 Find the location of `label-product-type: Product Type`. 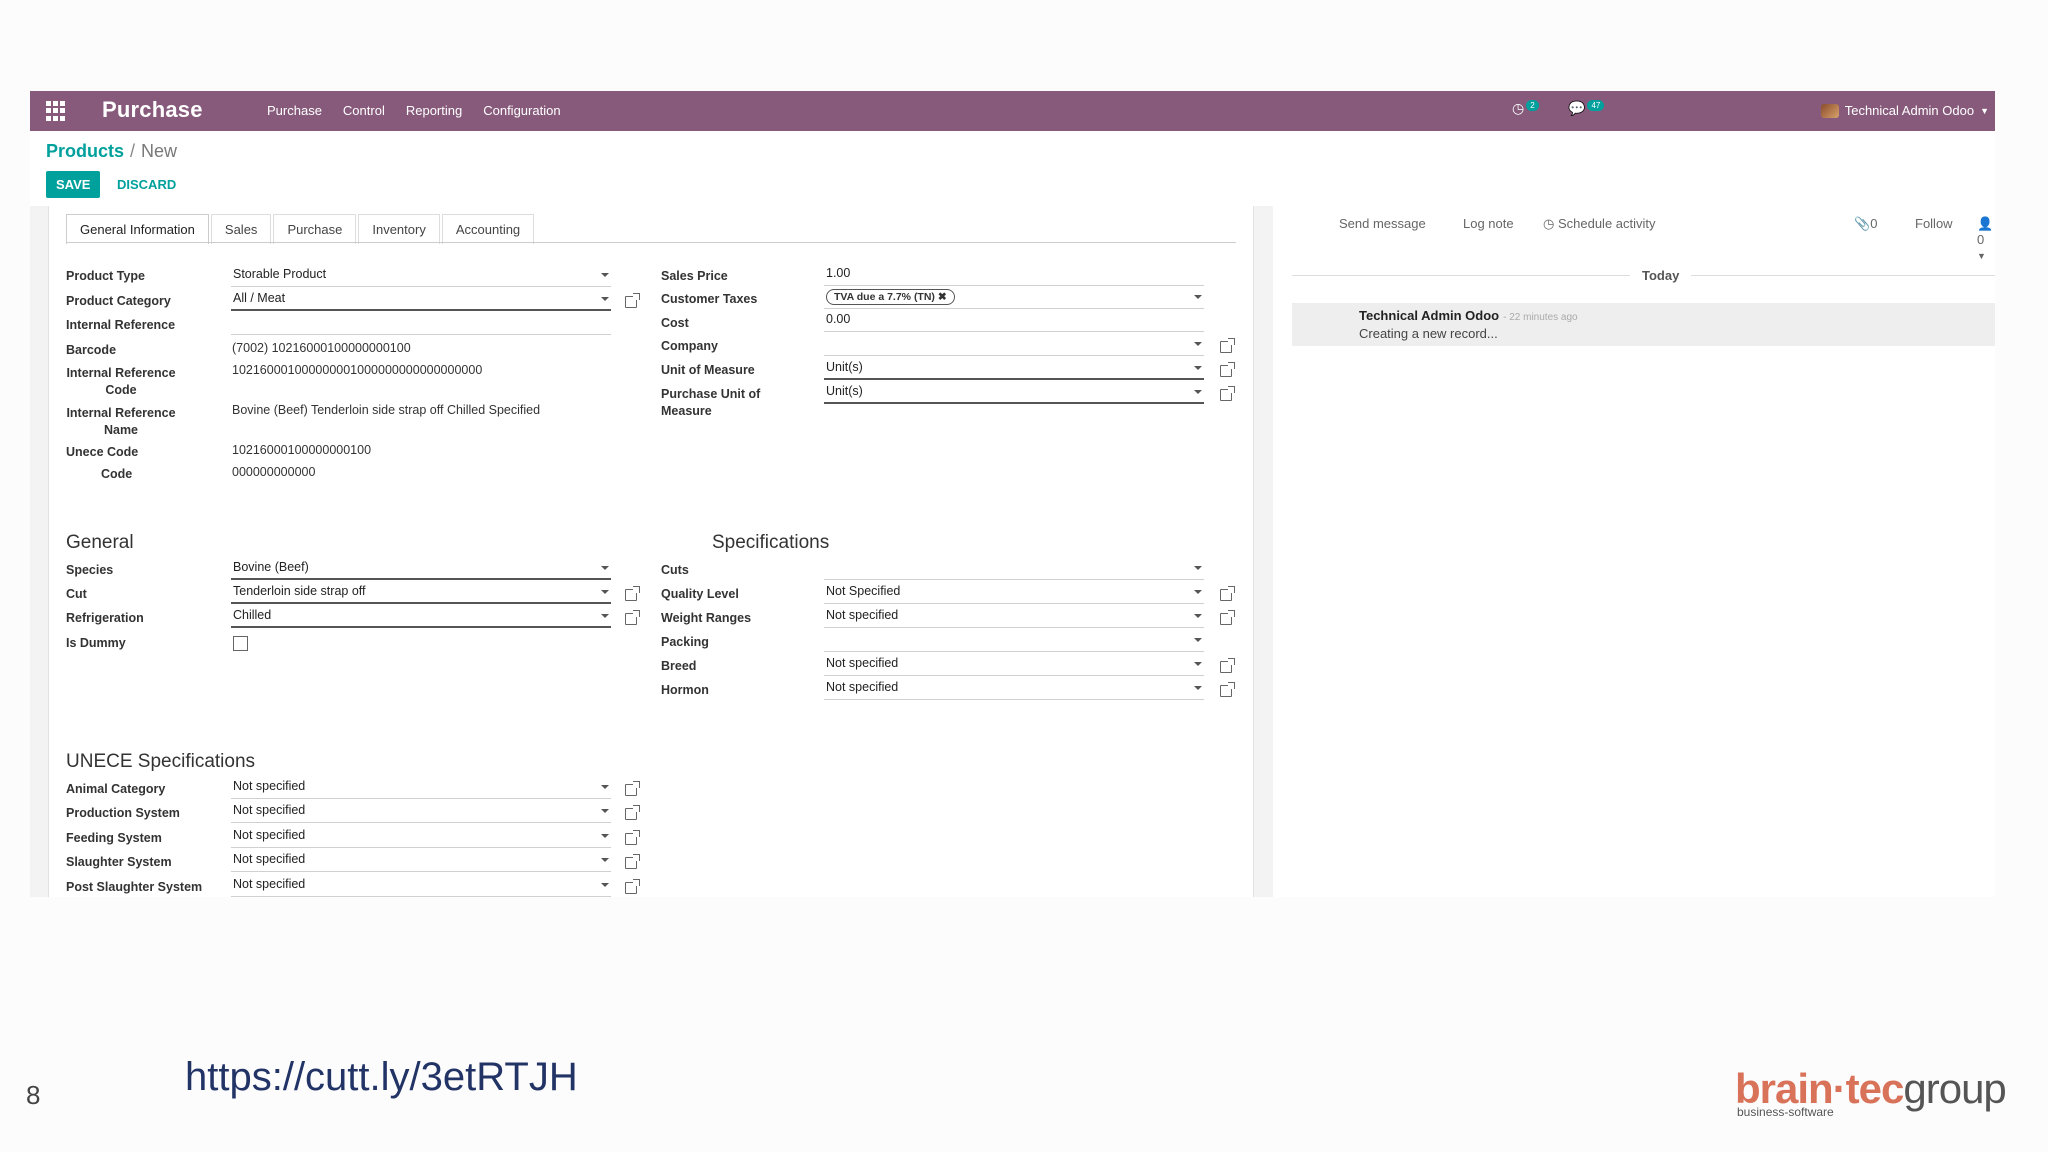

label-product-type: Product Type is located at coordinates (105, 276).